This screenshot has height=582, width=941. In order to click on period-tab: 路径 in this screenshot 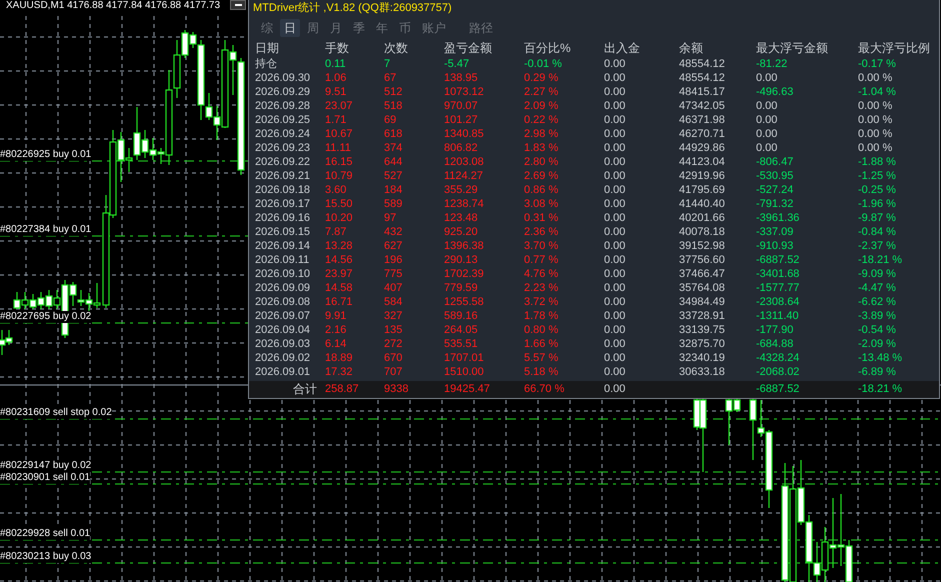, I will do `click(481, 28)`.